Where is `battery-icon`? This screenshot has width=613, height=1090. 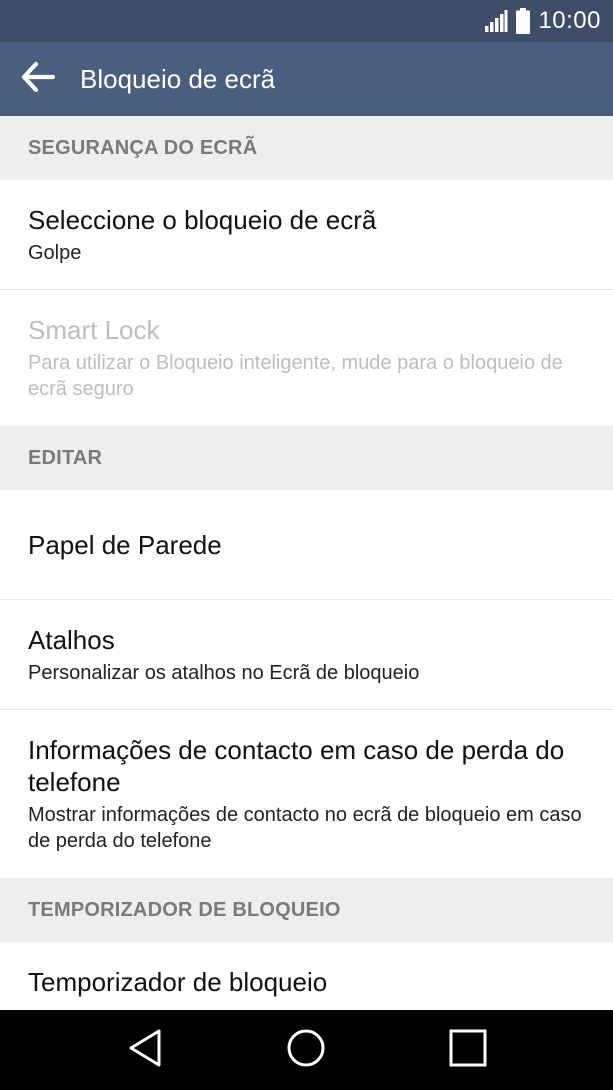 battery-icon is located at coordinates (523, 21).